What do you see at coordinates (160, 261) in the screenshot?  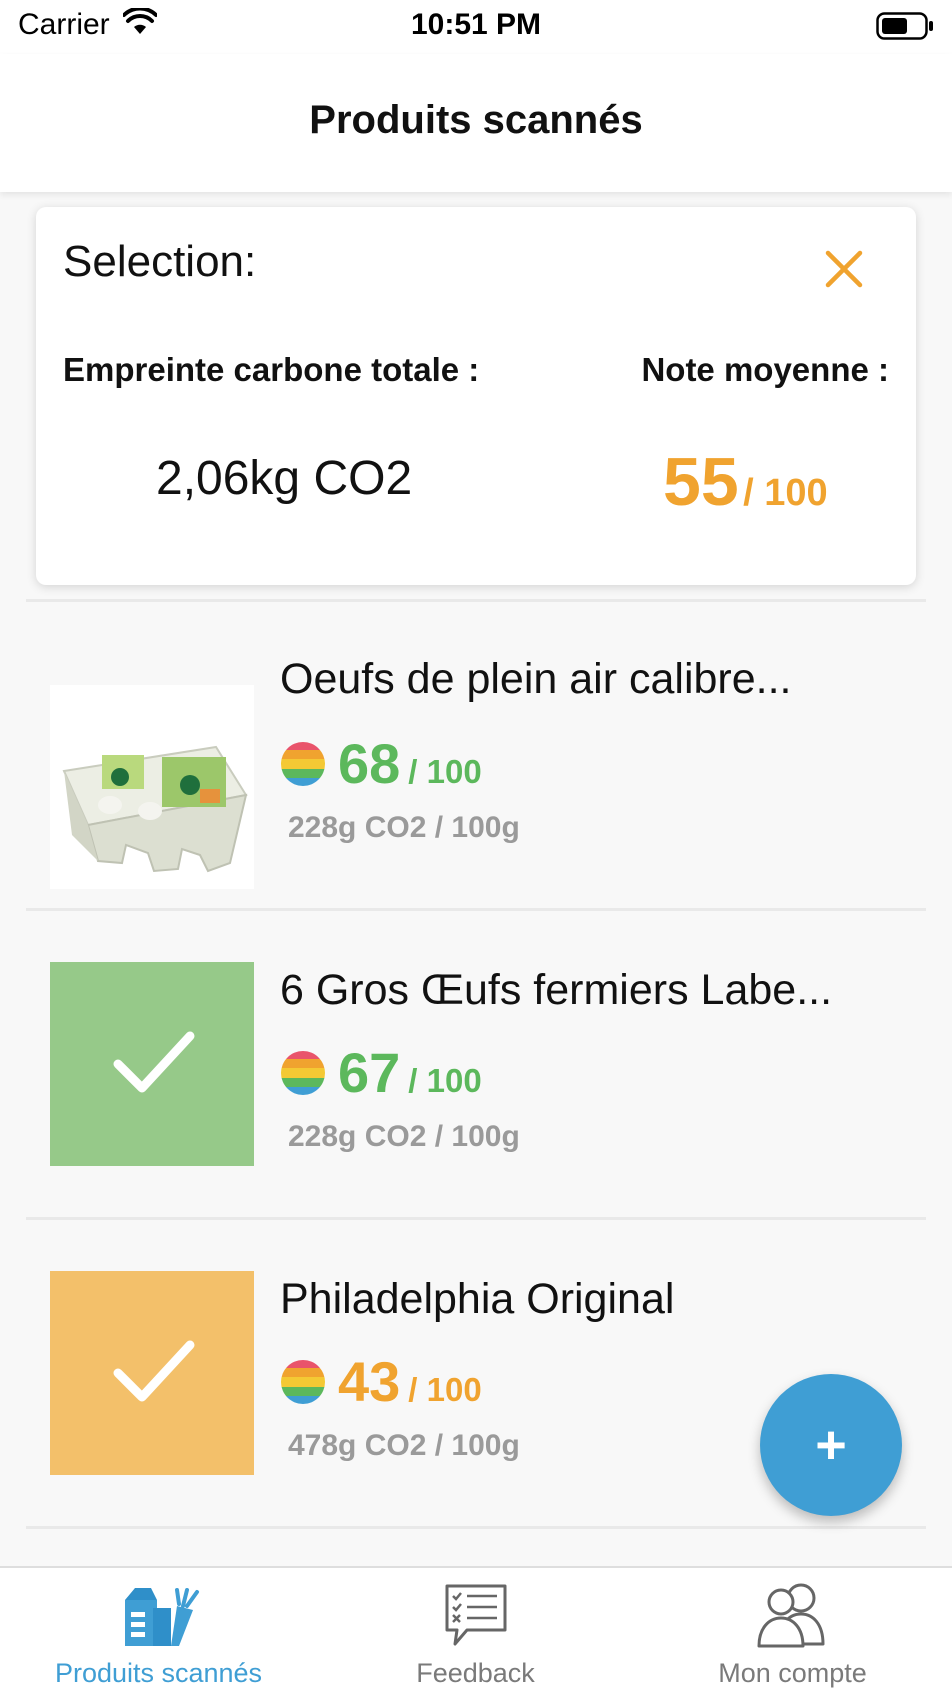 I see `selection-title: Selection:` at bounding box center [160, 261].